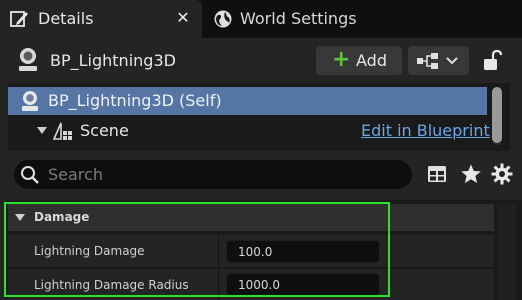 This screenshot has width=522, height=300. What do you see at coordinates (341, 59) in the screenshot?
I see `plus-icon: +` at bounding box center [341, 59].